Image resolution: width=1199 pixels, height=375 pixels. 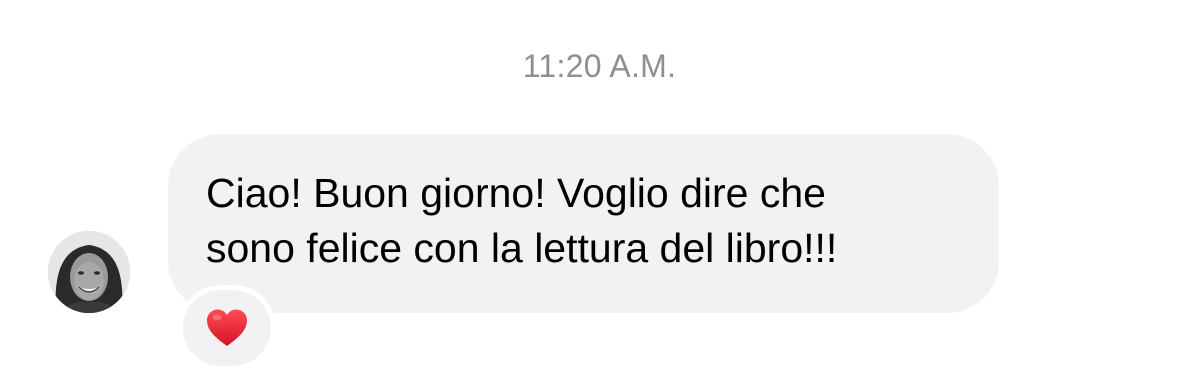 I want to click on reaction-badge, so click(x=227, y=328).